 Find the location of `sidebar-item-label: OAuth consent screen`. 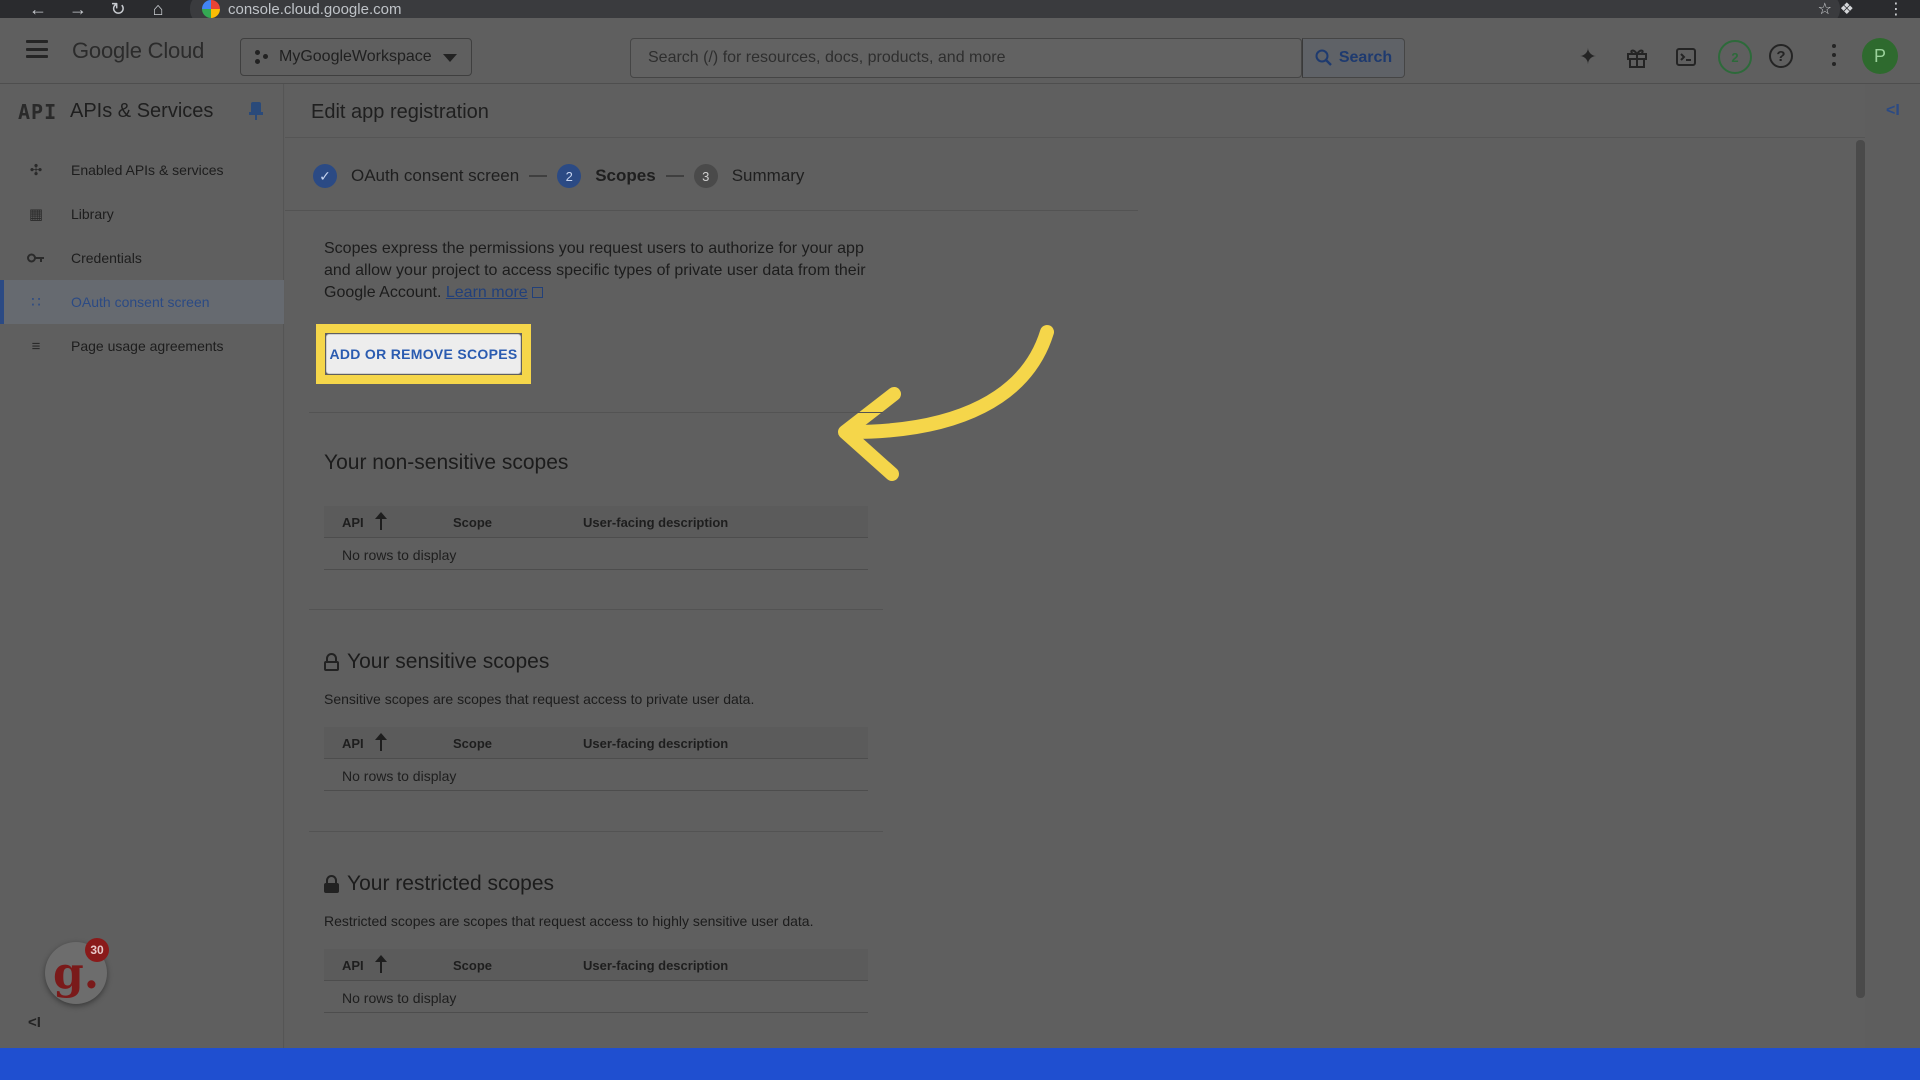

sidebar-item-label: OAuth consent screen is located at coordinates (140, 302).